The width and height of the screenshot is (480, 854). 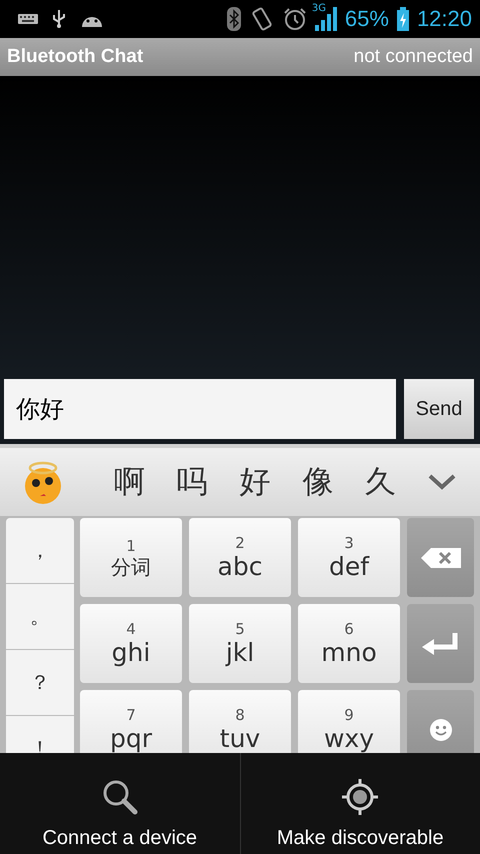 What do you see at coordinates (380, 482) in the screenshot?
I see `candidate-word: 久` at bounding box center [380, 482].